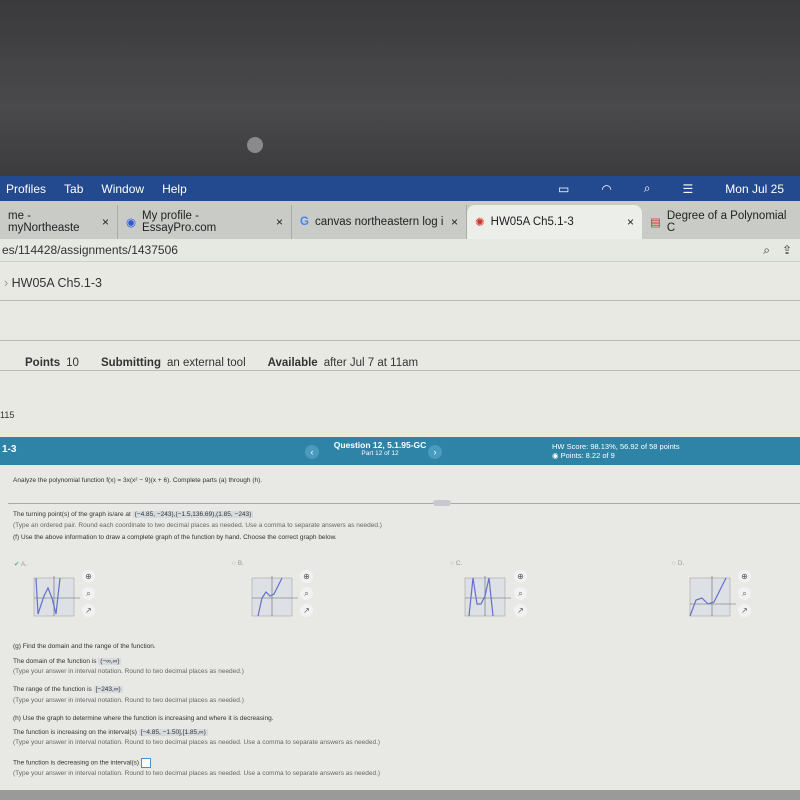 This screenshot has width=800, height=800. Describe the element at coordinates (173, 732) in the screenshot. I see `increasing-answer: [−4.85, −1.50],[1.85,∞)` at that location.